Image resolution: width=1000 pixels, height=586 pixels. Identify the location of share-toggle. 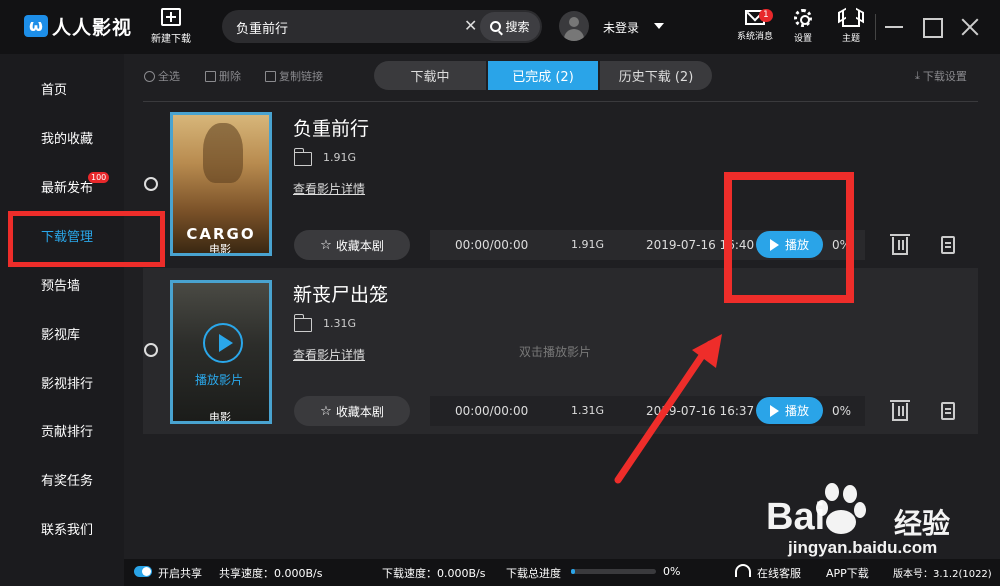
(143, 571).